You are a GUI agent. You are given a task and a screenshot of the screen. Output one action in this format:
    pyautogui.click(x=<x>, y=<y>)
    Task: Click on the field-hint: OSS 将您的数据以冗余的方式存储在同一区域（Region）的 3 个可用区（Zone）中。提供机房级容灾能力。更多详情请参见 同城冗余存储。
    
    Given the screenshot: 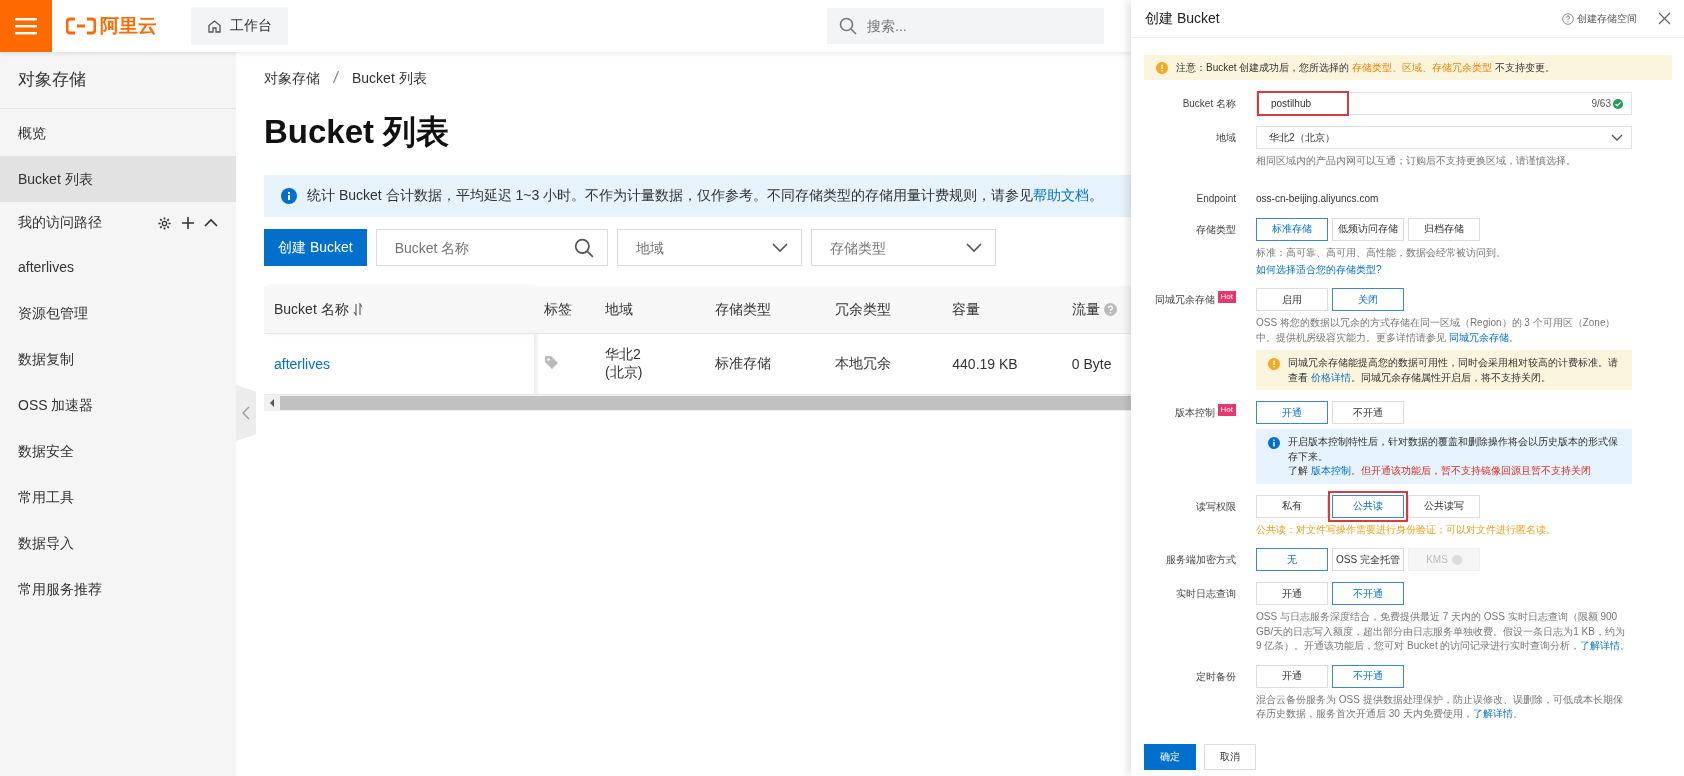 What is the action you would take?
    pyautogui.click(x=1436, y=330)
    